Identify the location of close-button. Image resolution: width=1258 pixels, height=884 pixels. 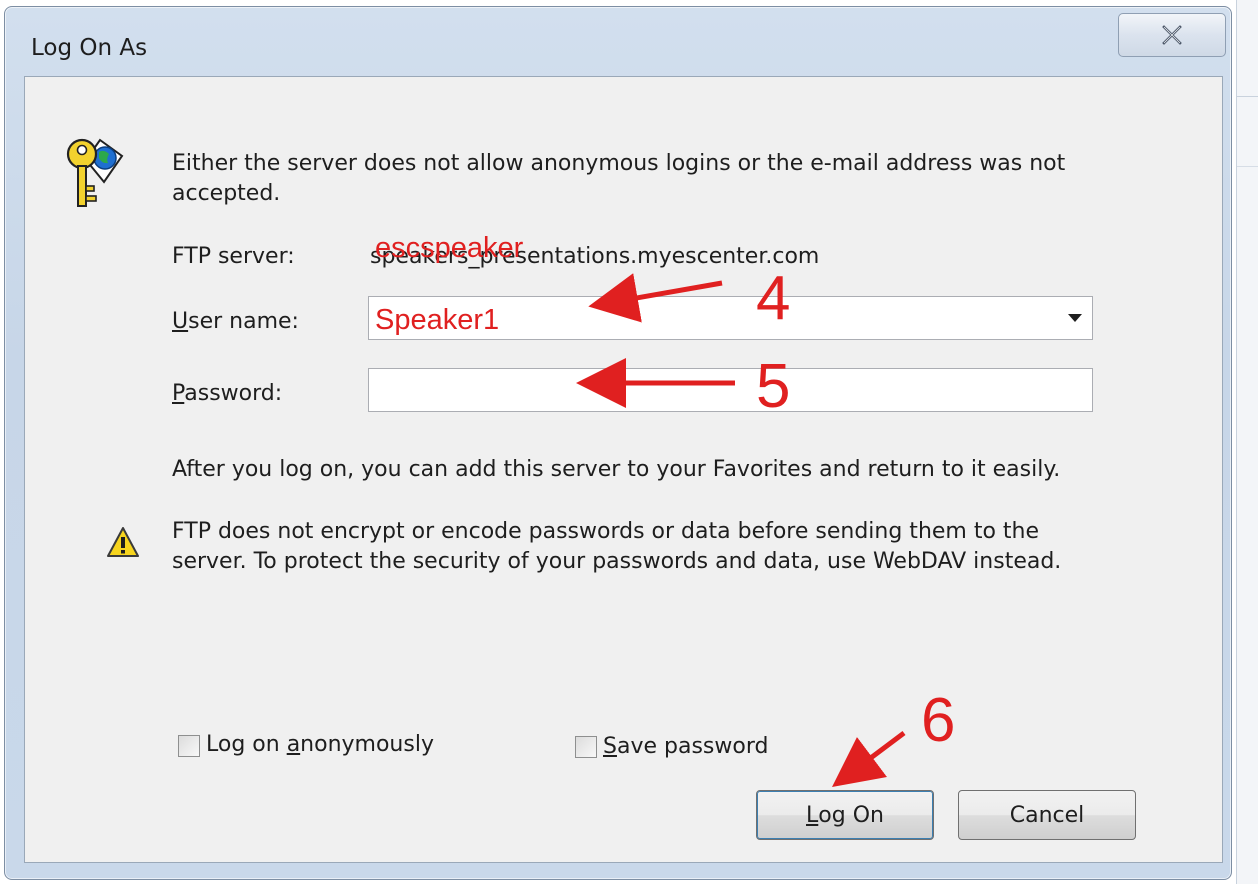
(1172, 35).